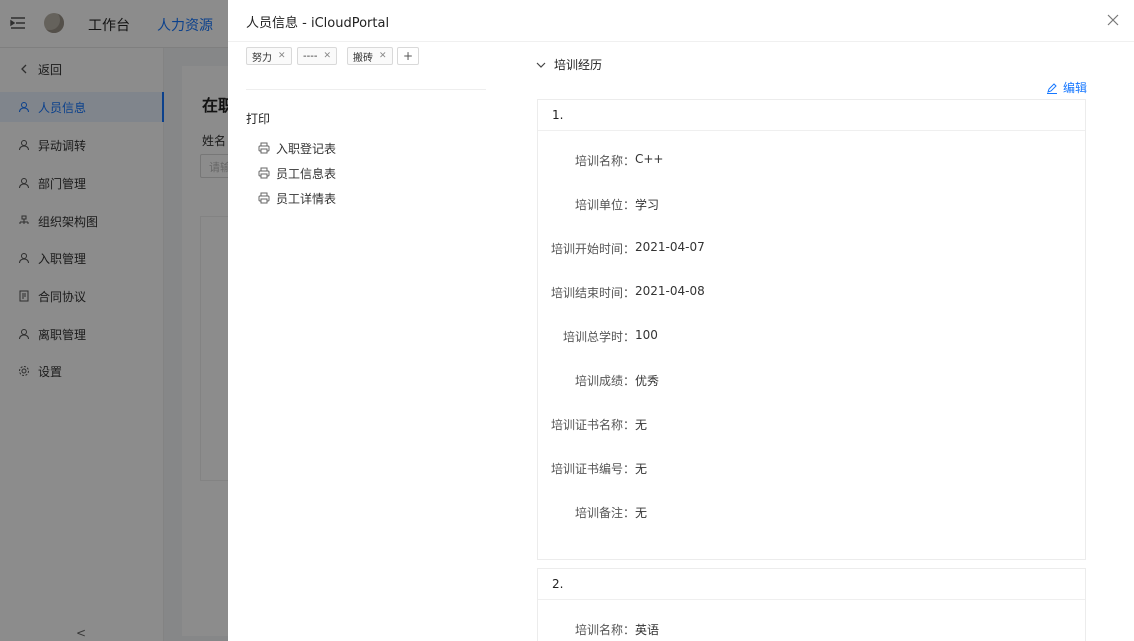  I want to click on drawer-header: 人员信息 - iCloudPortal, so click(681, 21).